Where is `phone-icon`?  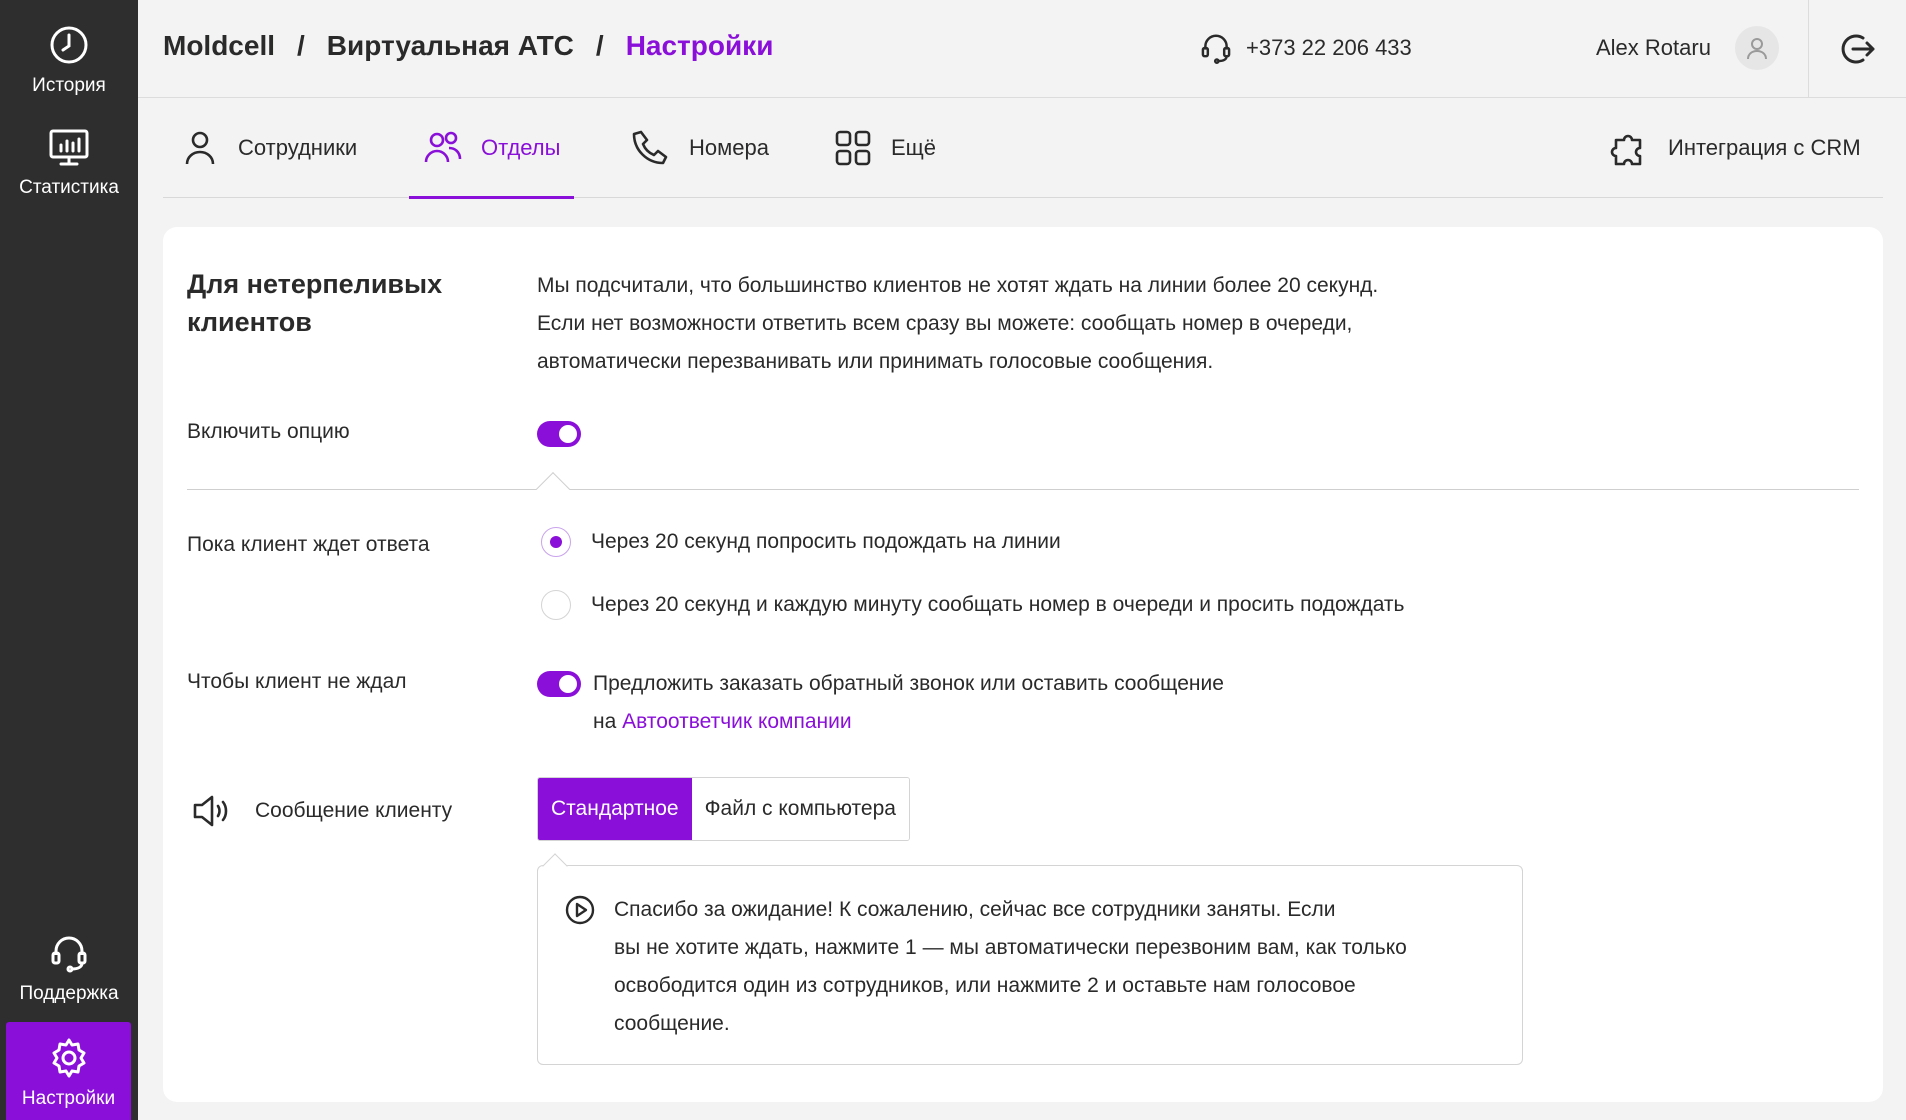 phone-icon is located at coordinates (650, 147).